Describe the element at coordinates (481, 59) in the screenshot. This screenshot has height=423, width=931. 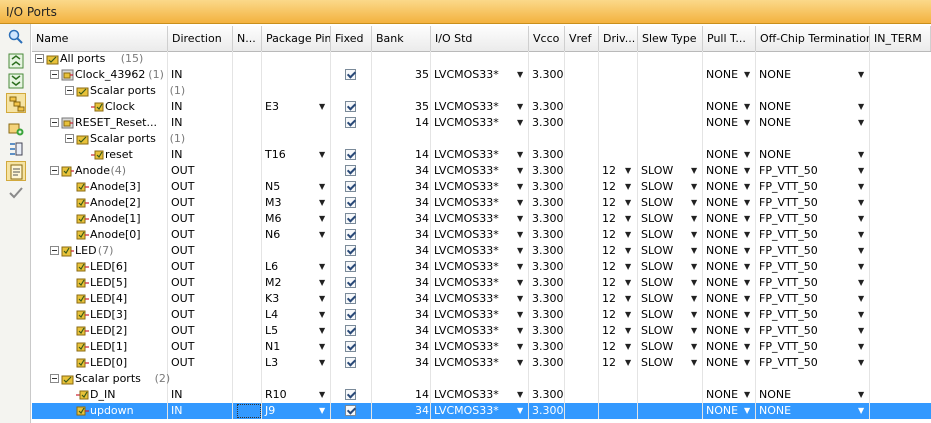
I see `table-row: All ports (15)` at that location.